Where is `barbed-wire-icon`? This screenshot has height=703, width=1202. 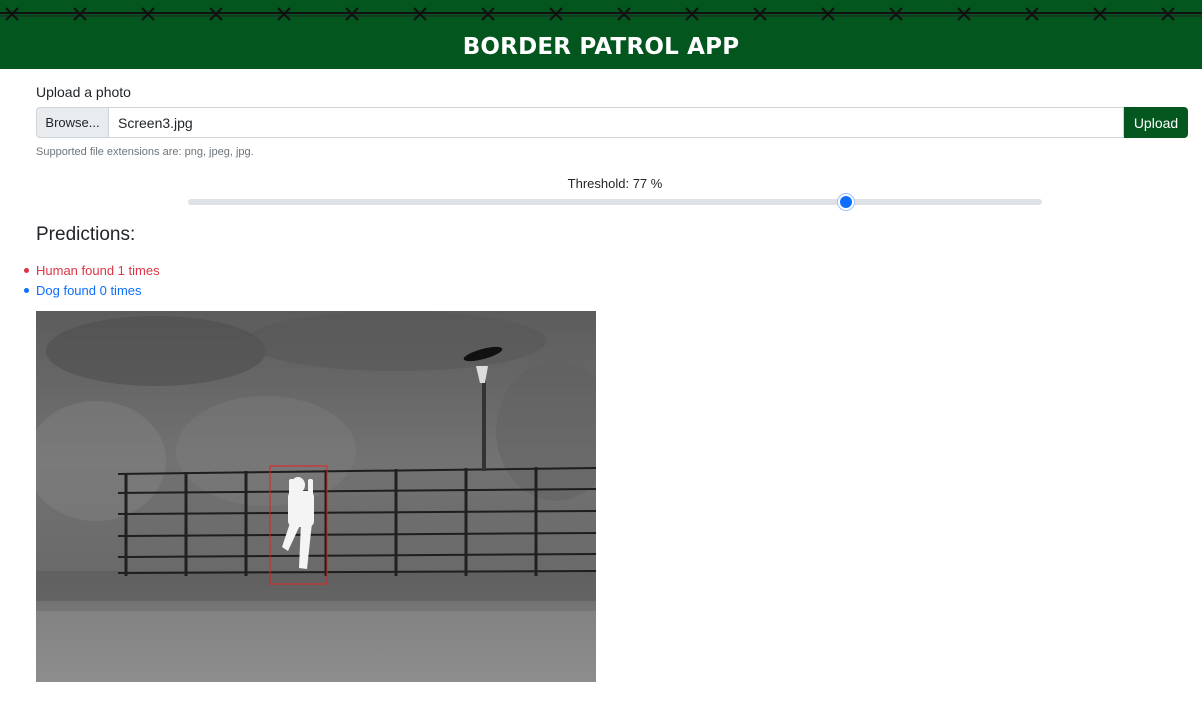
barbed-wire-icon is located at coordinates (601, 14).